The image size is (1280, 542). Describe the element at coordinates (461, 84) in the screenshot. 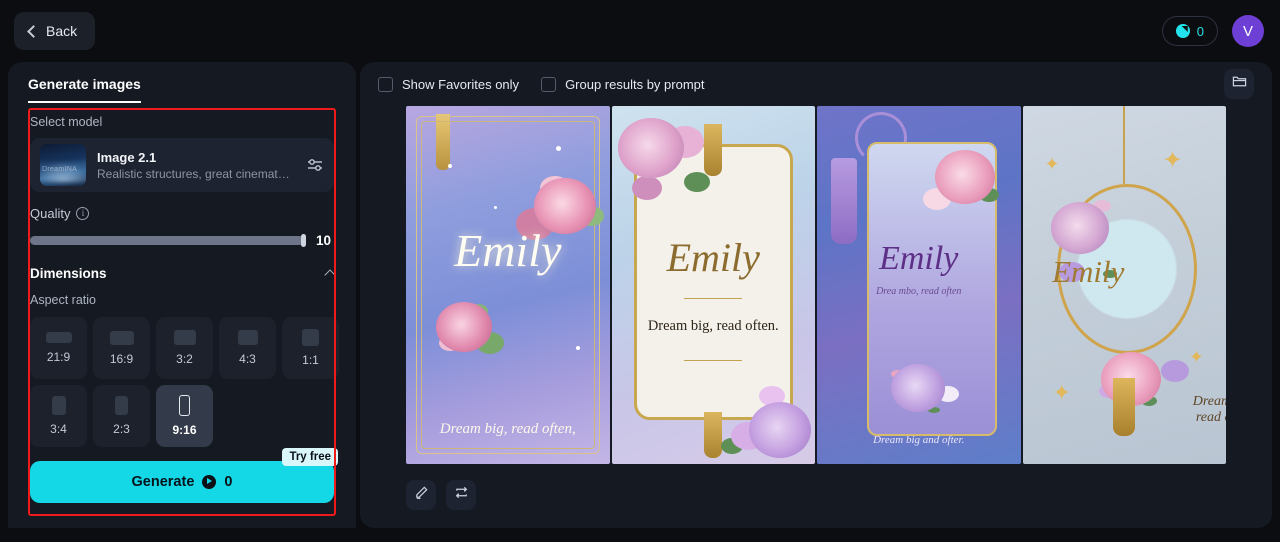

I see `show-favorites-label: Show Favorites only` at that location.